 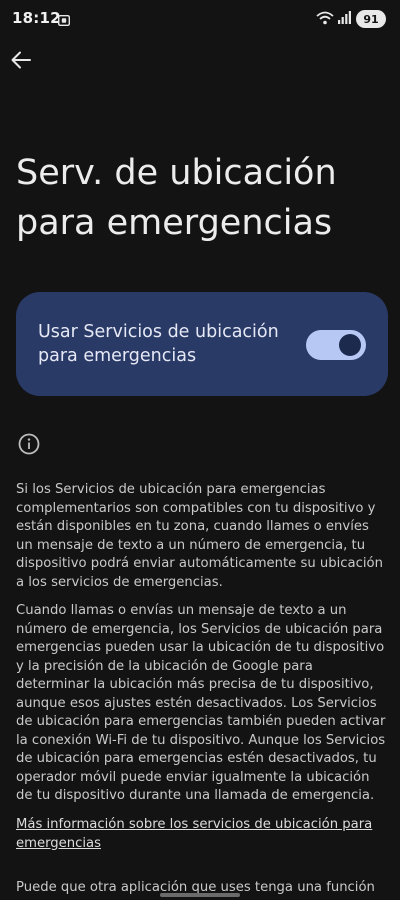 What do you see at coordinates (200, 895) in the screenshot?
I see `home-indicator` at bounding box center [200, 895].